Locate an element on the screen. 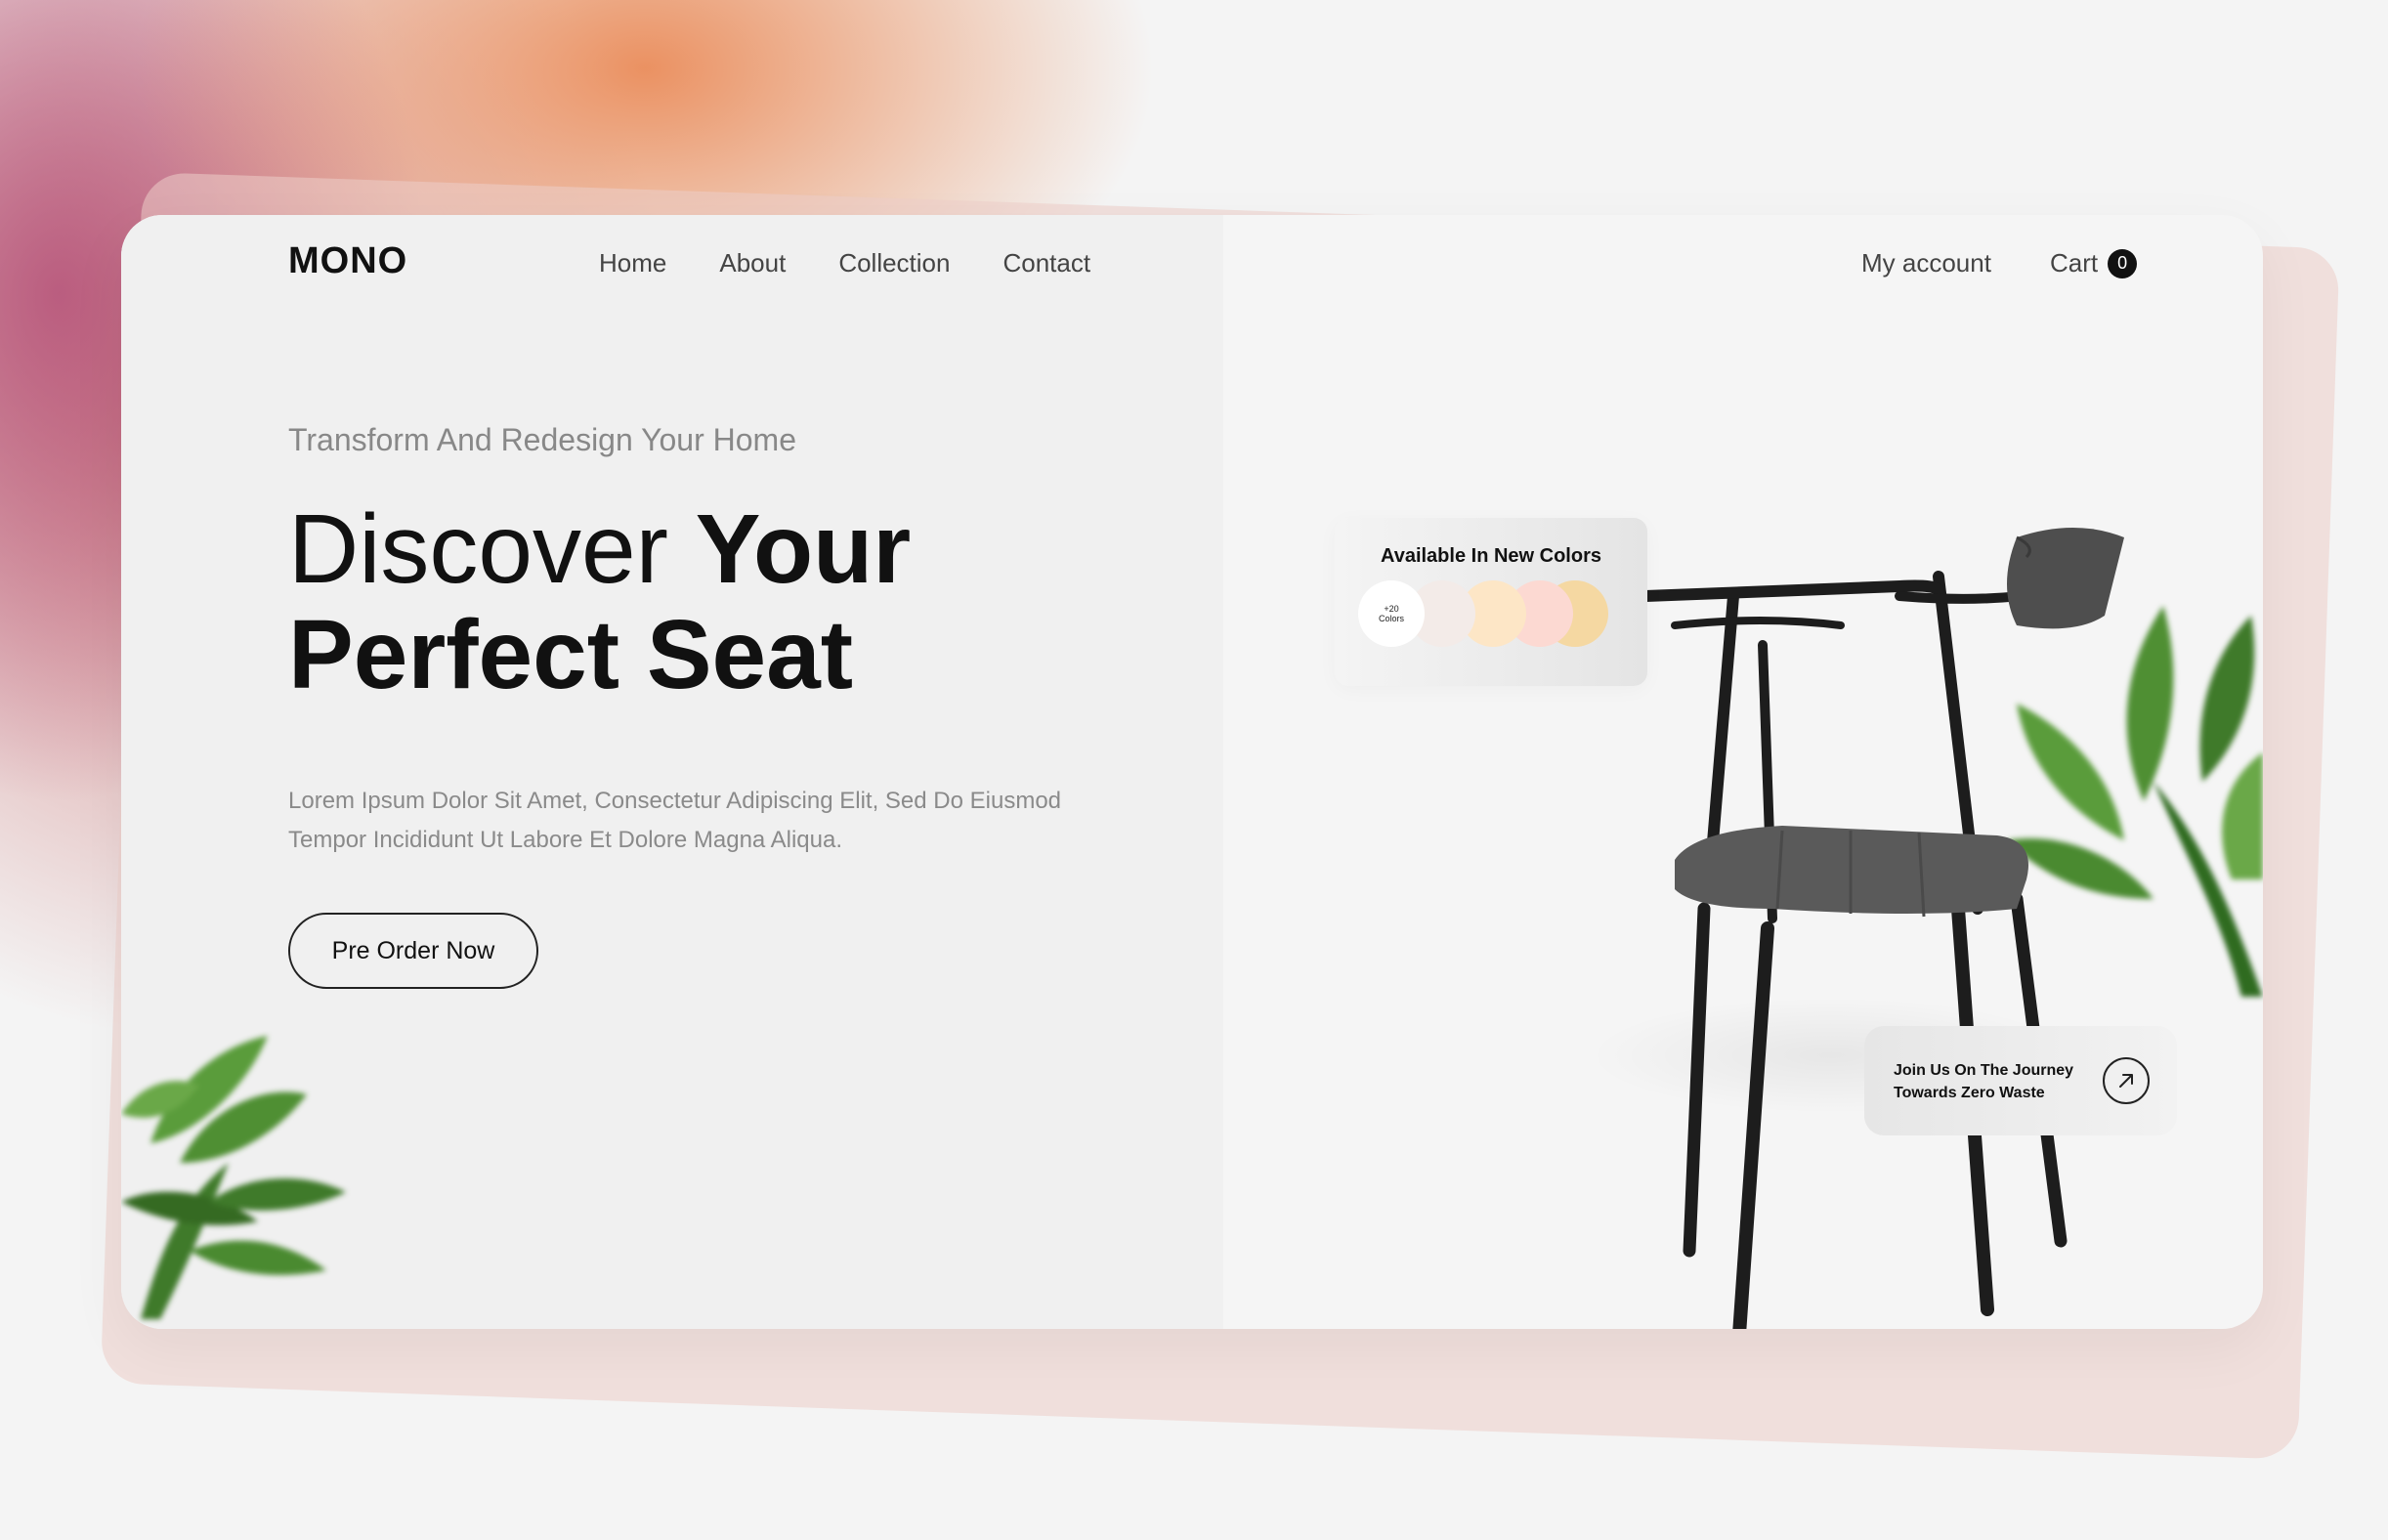 Image resolution: width=2388 pixels, height=1540 pixels. logo: MONO is located at coordinates (347, 261).